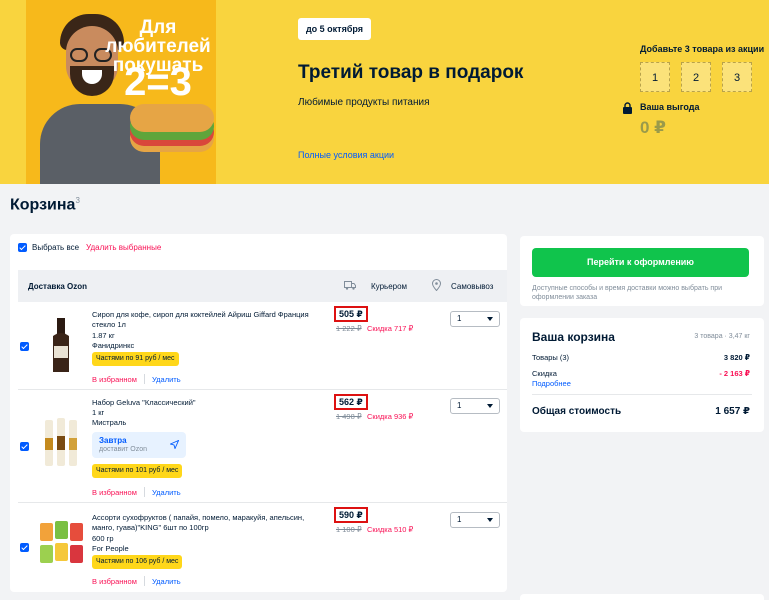 The image size is (769, 600). What do you see at coordinates (737, 77) in the screenshot?
I see `promo-slot-3: 3` at bounding box center [737, 77].